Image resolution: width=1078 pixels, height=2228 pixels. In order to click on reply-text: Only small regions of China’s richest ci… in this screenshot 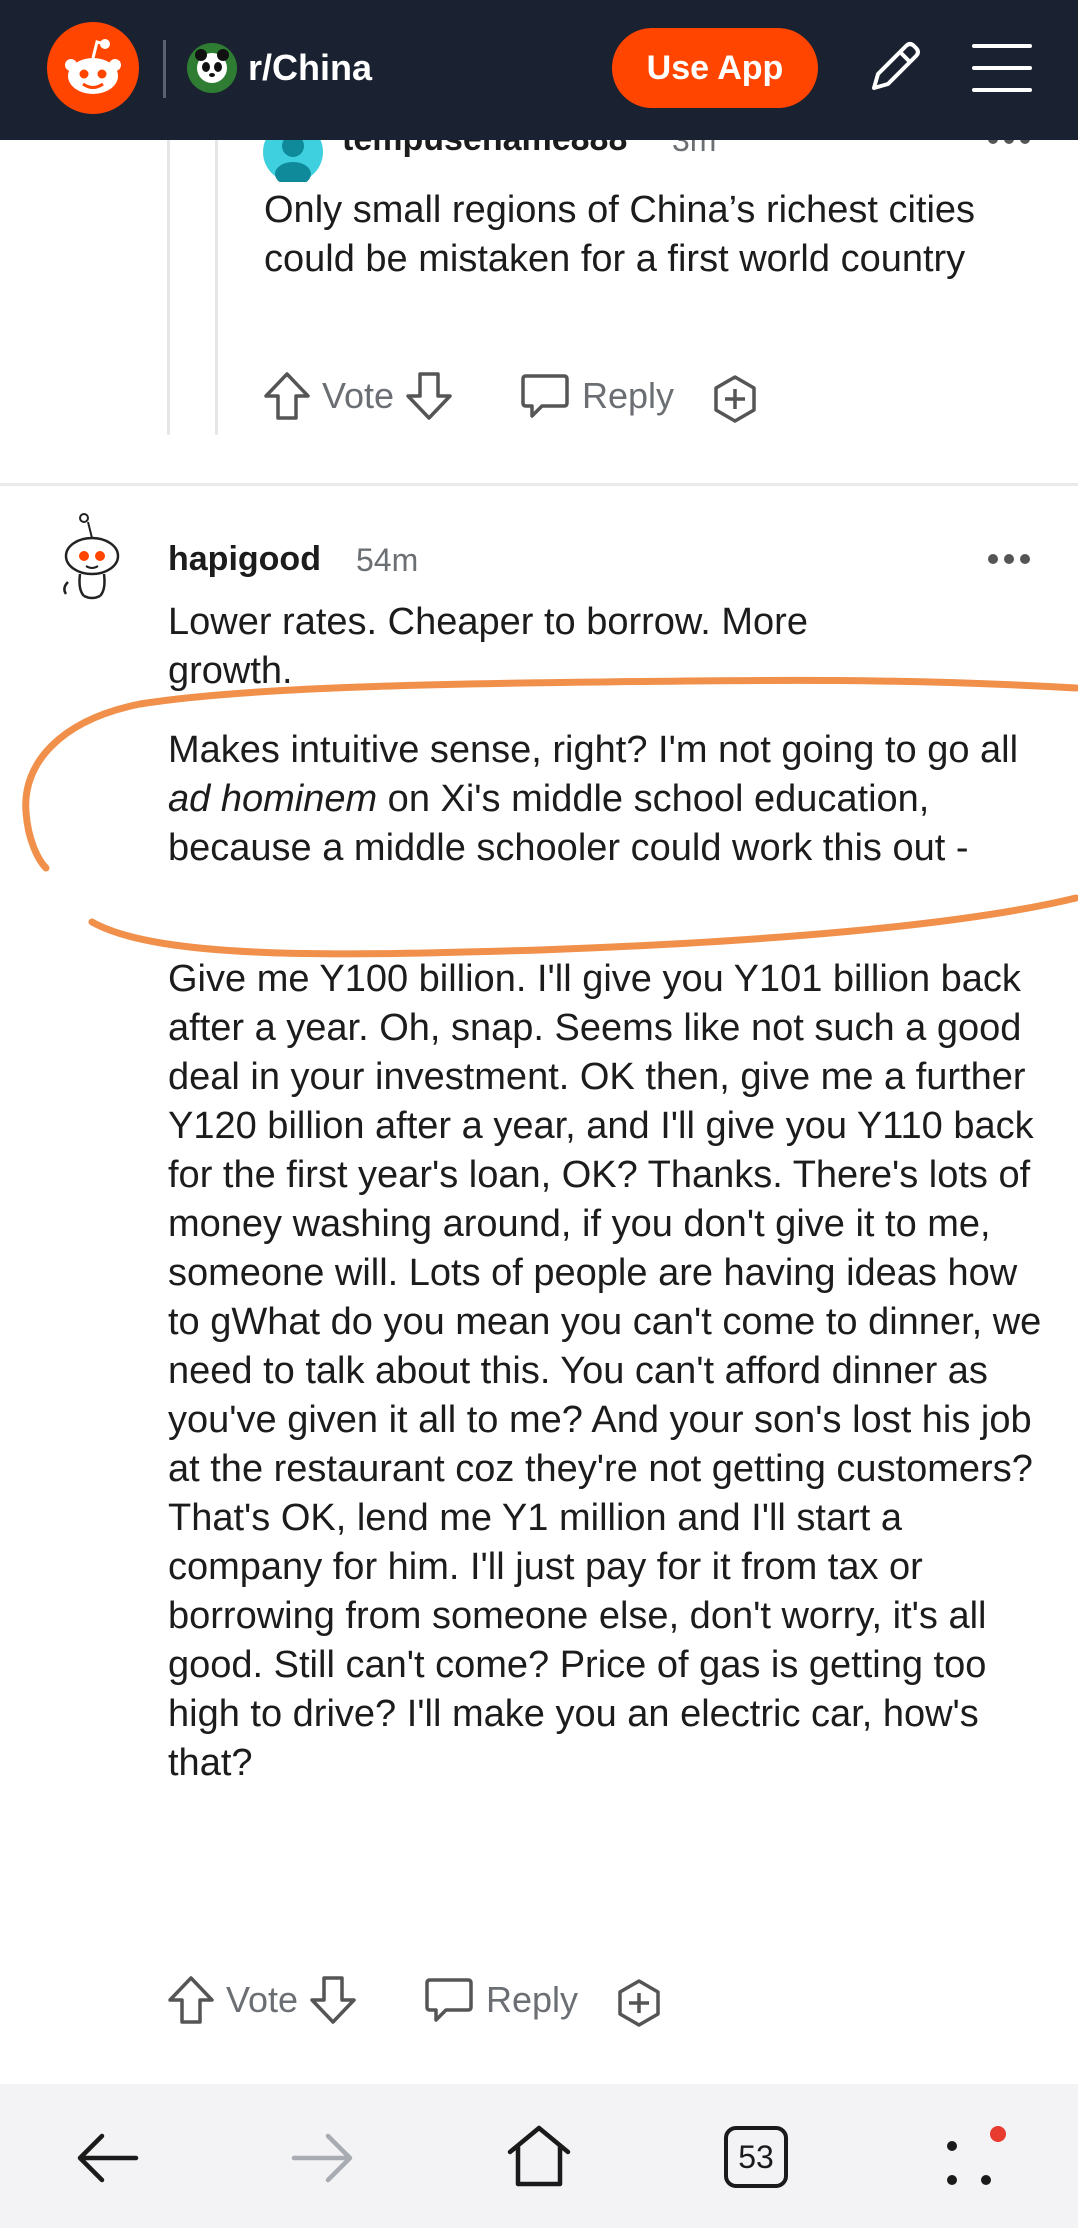, I will do `click(620, 234)`.